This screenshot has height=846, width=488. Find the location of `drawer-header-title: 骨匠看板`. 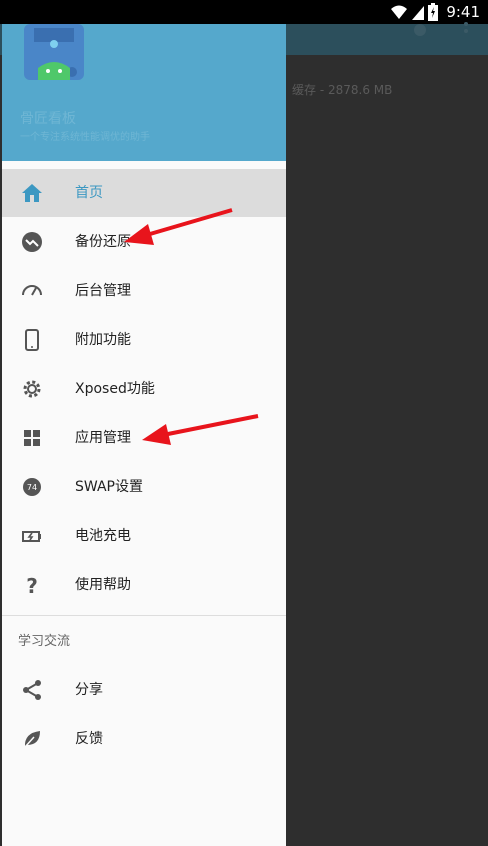

drawer-header-title: 骨匠看板 is located at coordinates (48, 119).